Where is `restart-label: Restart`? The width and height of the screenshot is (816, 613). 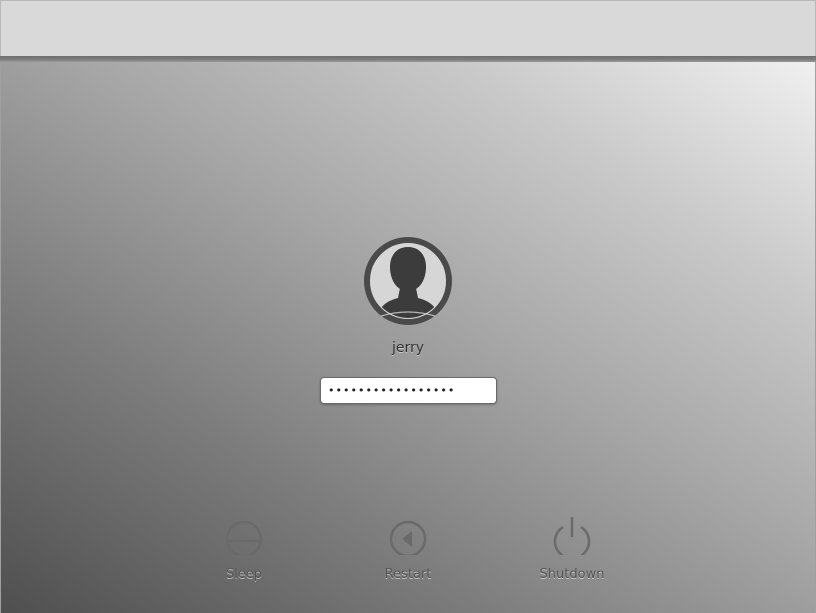
restart-label: Restart is located at coordinates (408, 574).